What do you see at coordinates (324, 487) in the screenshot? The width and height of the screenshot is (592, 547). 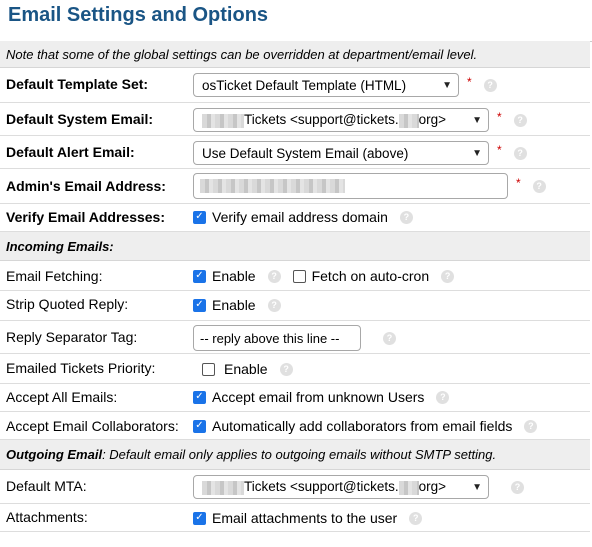 I see `default-mta-value: Tickets <support@tickets. org>` at bounding box center [324, 487].